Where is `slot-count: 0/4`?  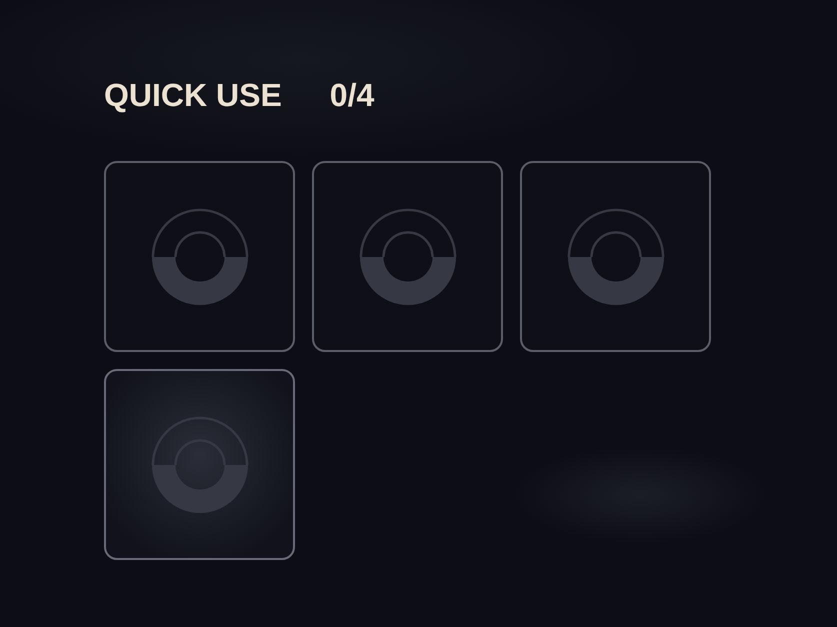
slot-count: 0/4 is located at coordinates (352, 95).